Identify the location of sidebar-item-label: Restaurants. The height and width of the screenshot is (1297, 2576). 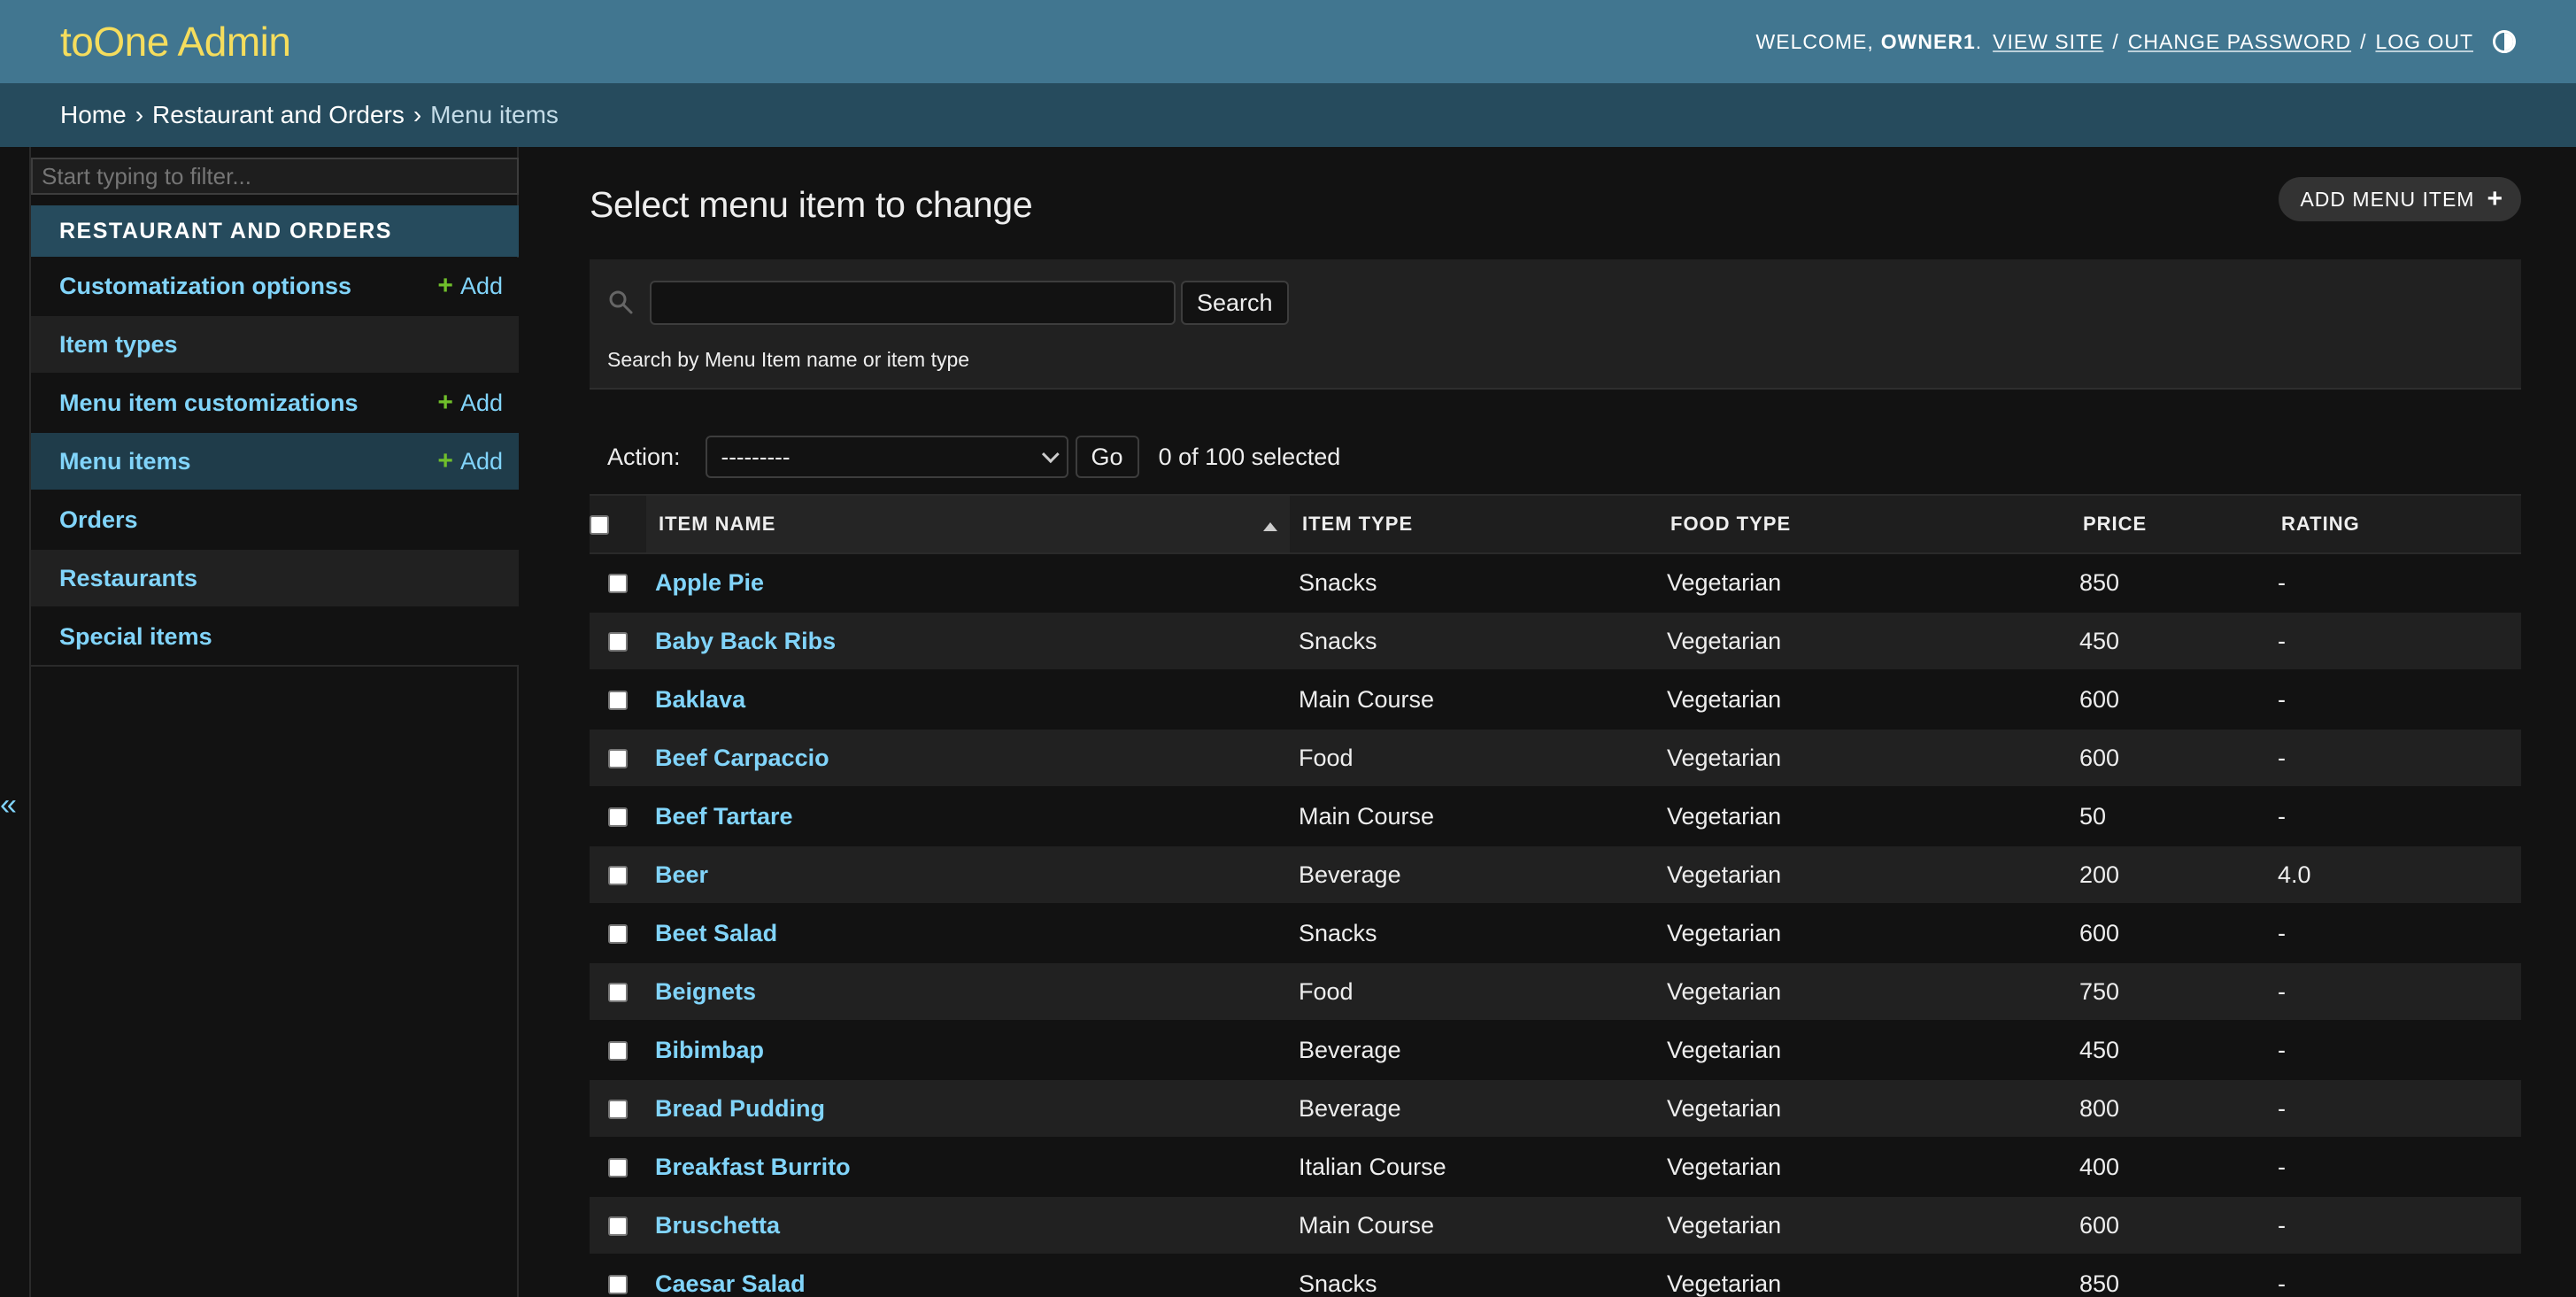
(128, 578).